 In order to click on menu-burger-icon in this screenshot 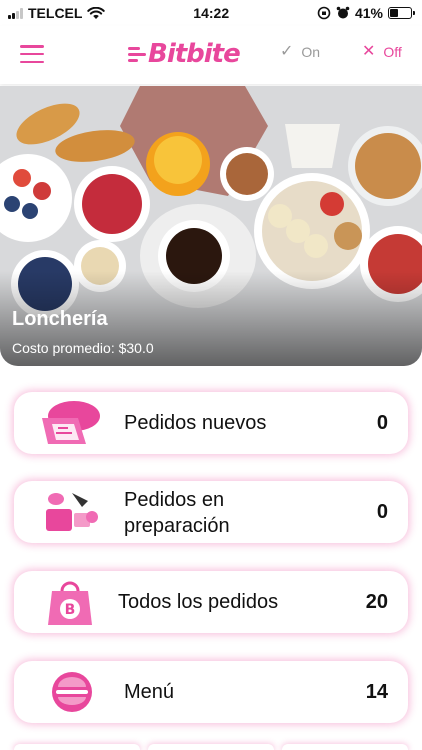, I will do `click(72, 692)`.